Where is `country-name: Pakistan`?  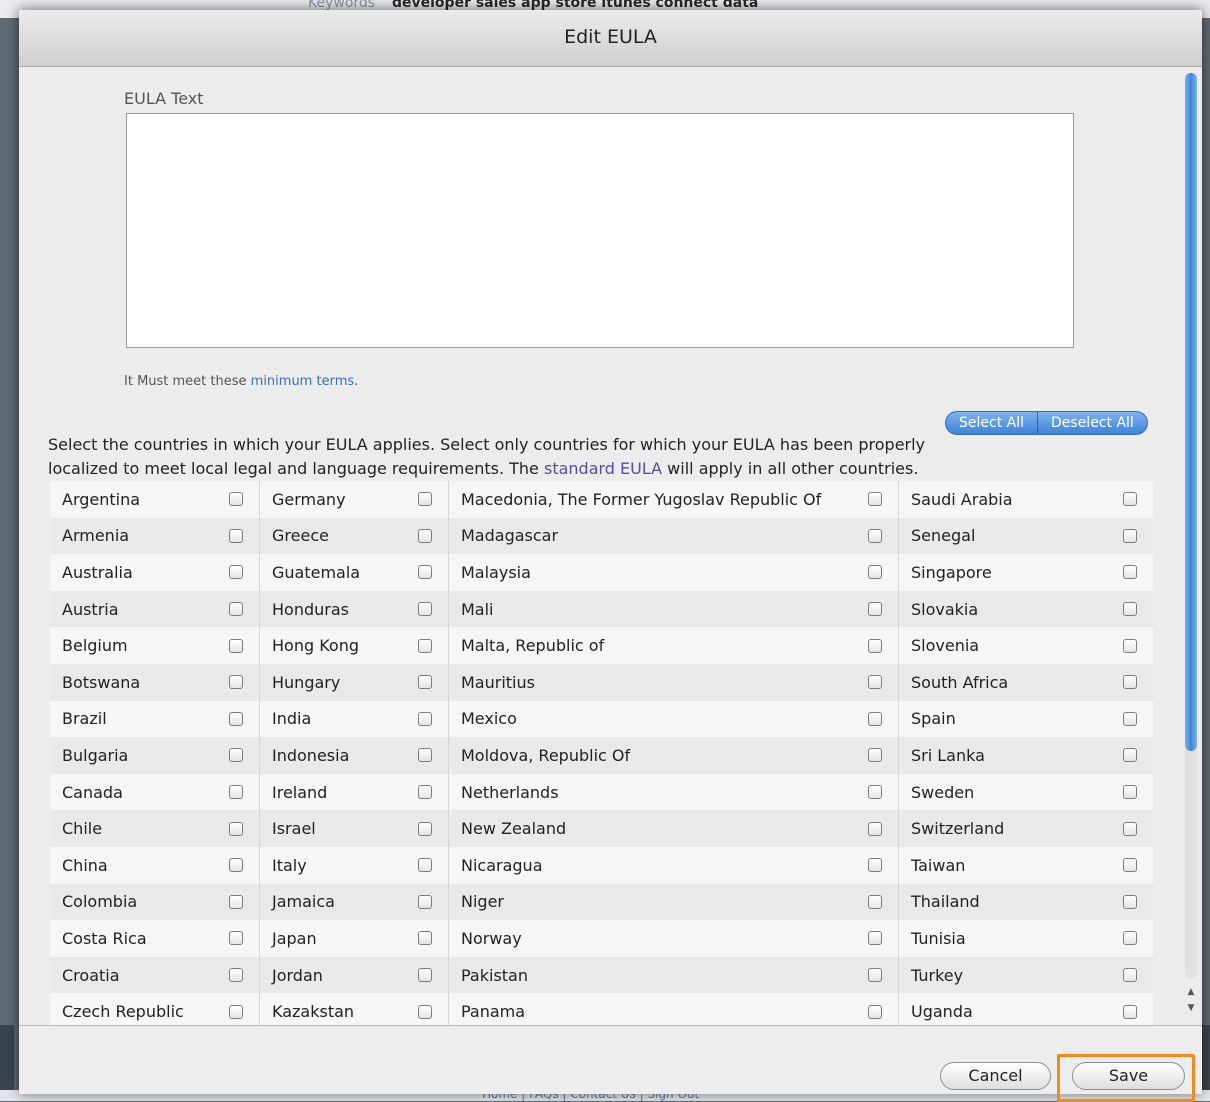 country-name: Pakistan is located at coordinates (494, 975).